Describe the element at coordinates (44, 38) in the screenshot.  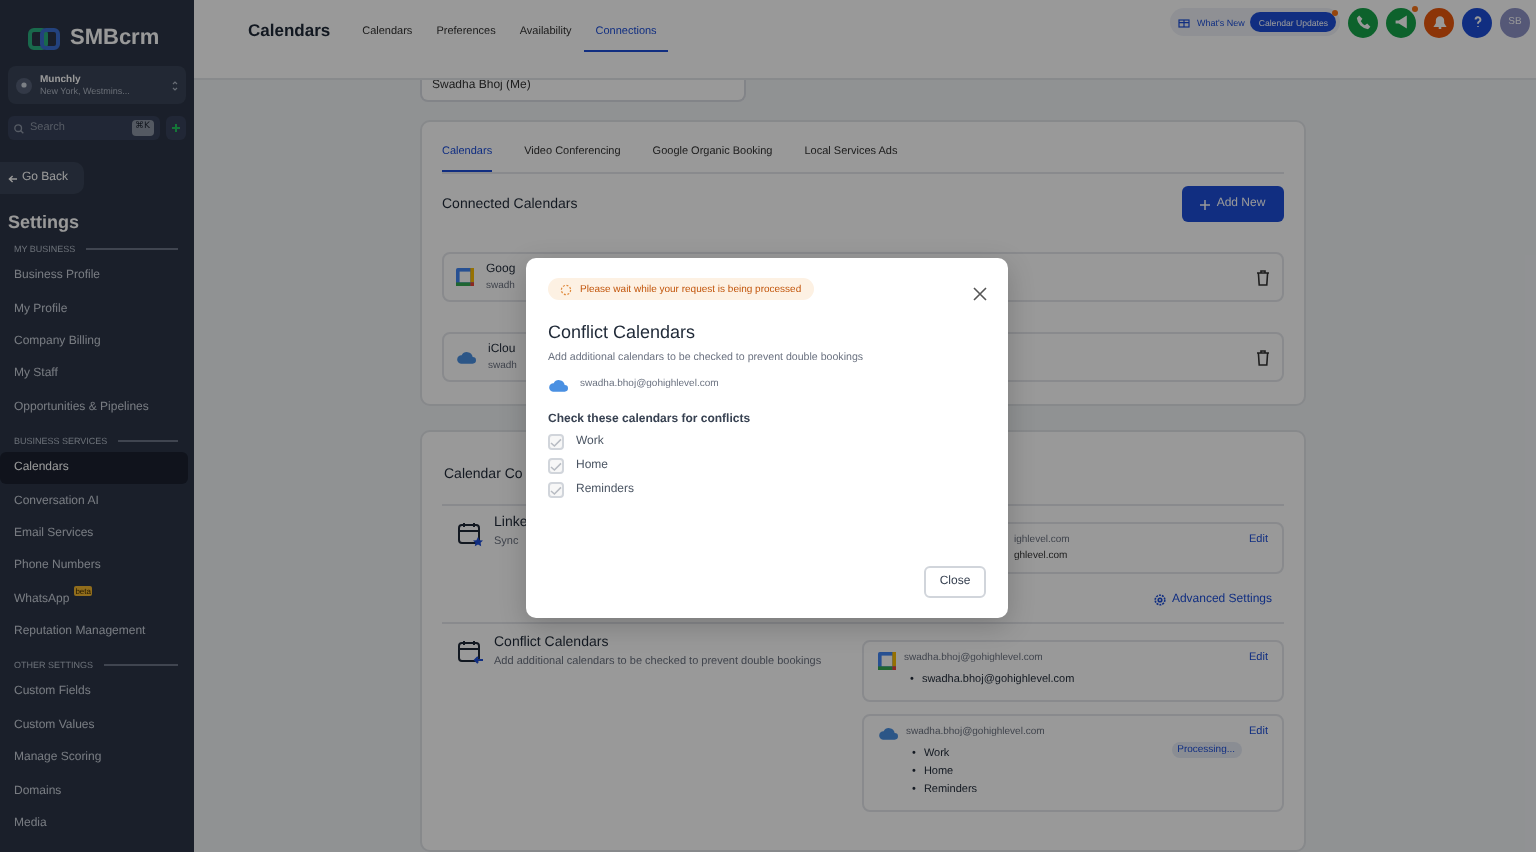
I see `logo-icon` at that location.